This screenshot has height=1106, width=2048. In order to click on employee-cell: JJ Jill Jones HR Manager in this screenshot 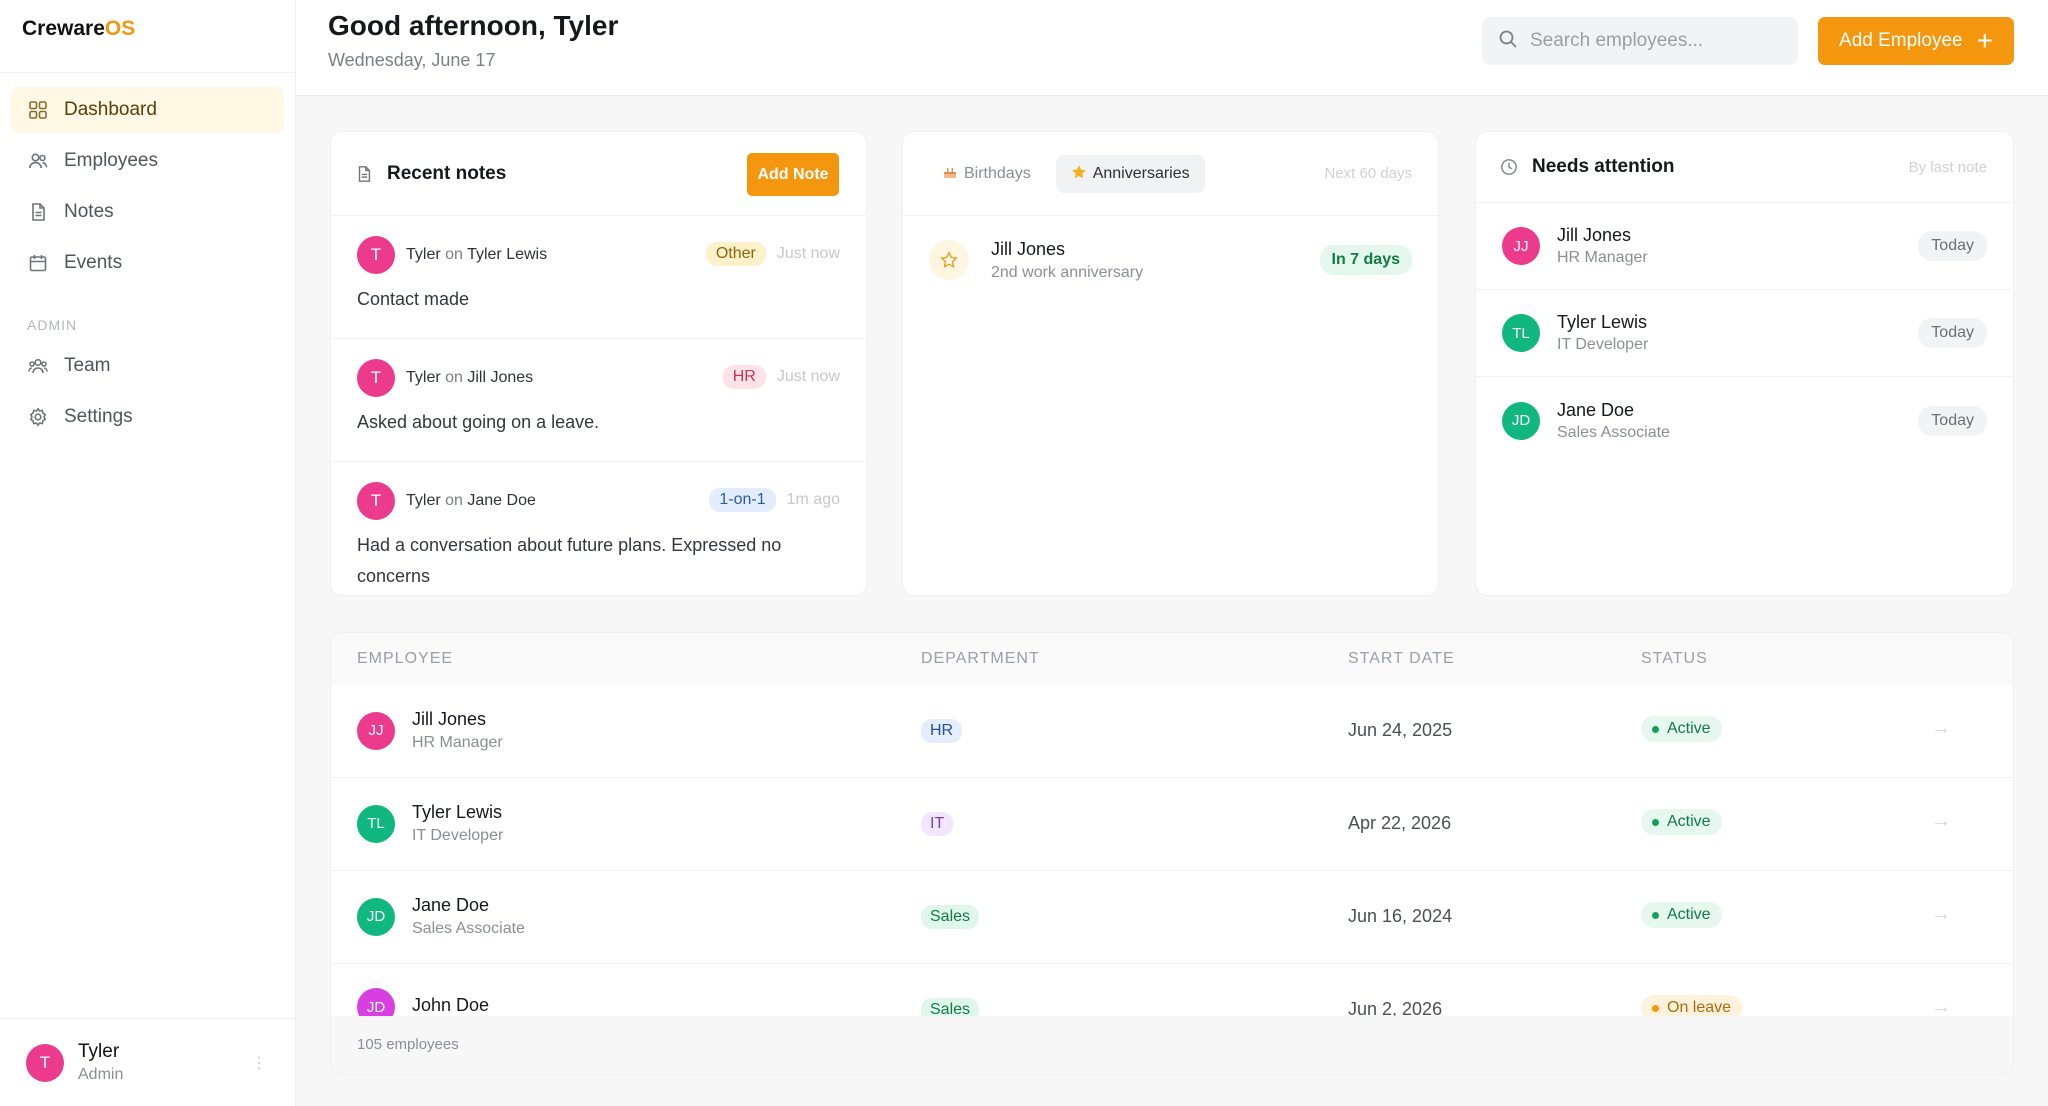, I will do `click(430, 730)`.